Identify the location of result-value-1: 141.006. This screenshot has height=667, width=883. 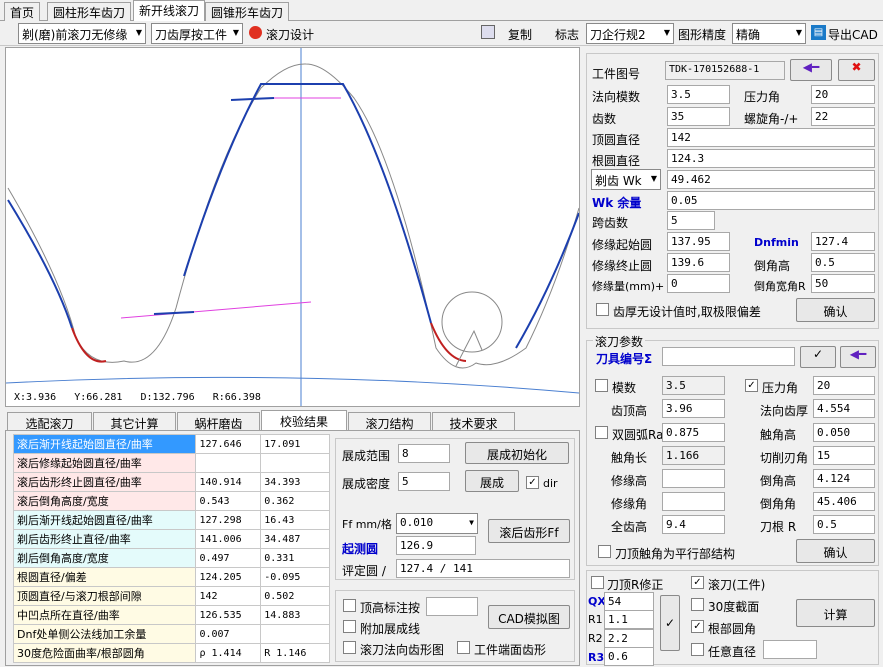
(228, 539).